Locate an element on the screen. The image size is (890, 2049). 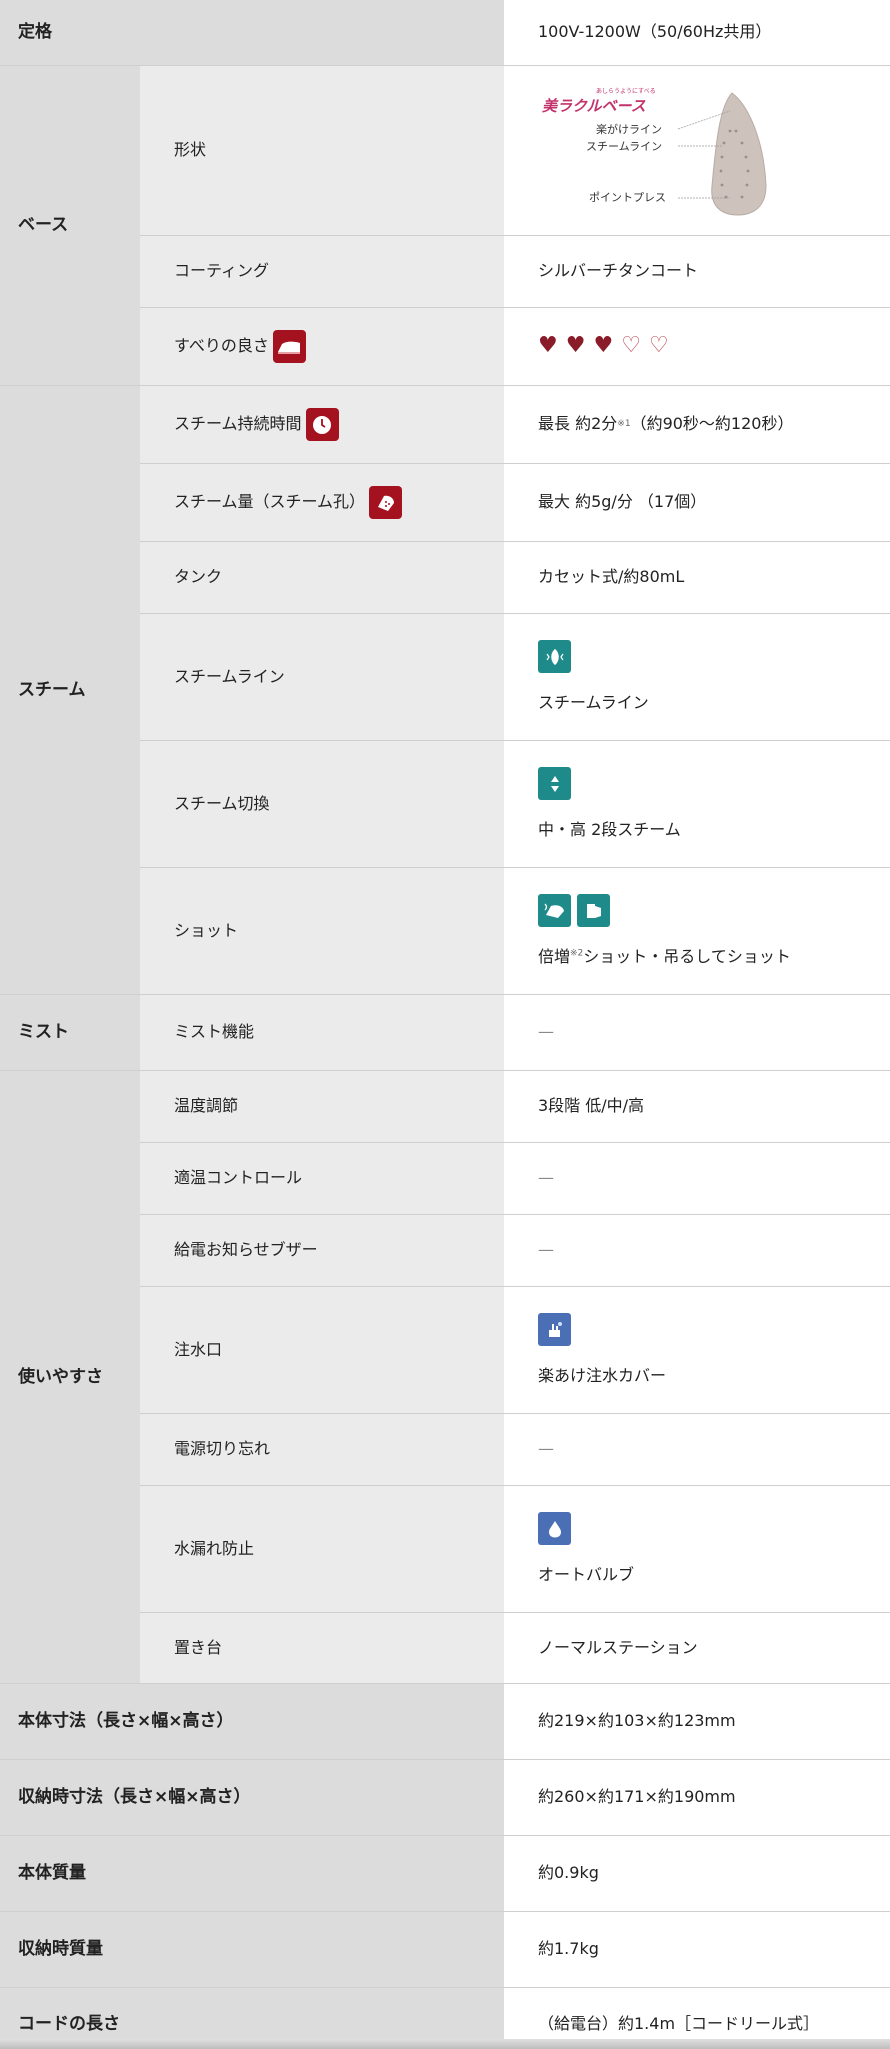
row-value-body-size: 約219×約103×約123mm is located at coordinates (697, 1721).